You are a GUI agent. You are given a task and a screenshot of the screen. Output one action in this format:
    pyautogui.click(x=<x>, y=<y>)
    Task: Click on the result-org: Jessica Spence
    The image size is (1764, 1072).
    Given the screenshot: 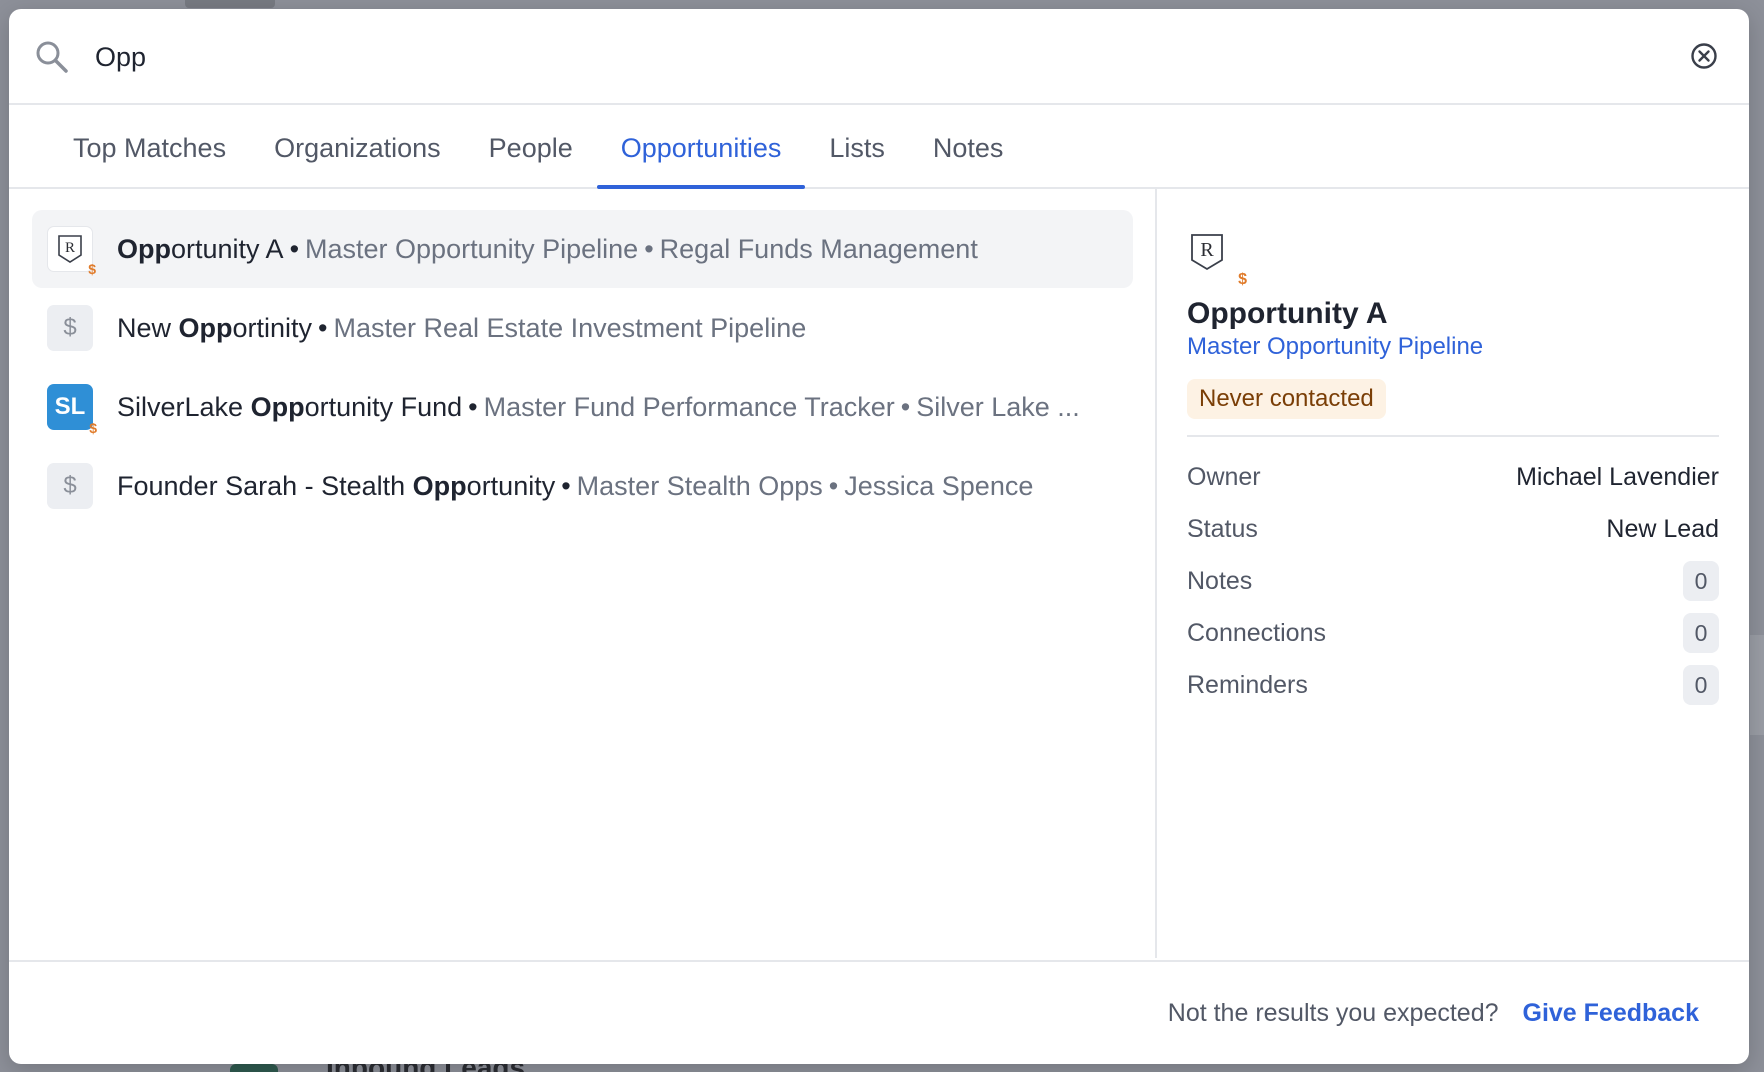 What is the action you would take?
    pyautogui.click(x=939, y=485)
    